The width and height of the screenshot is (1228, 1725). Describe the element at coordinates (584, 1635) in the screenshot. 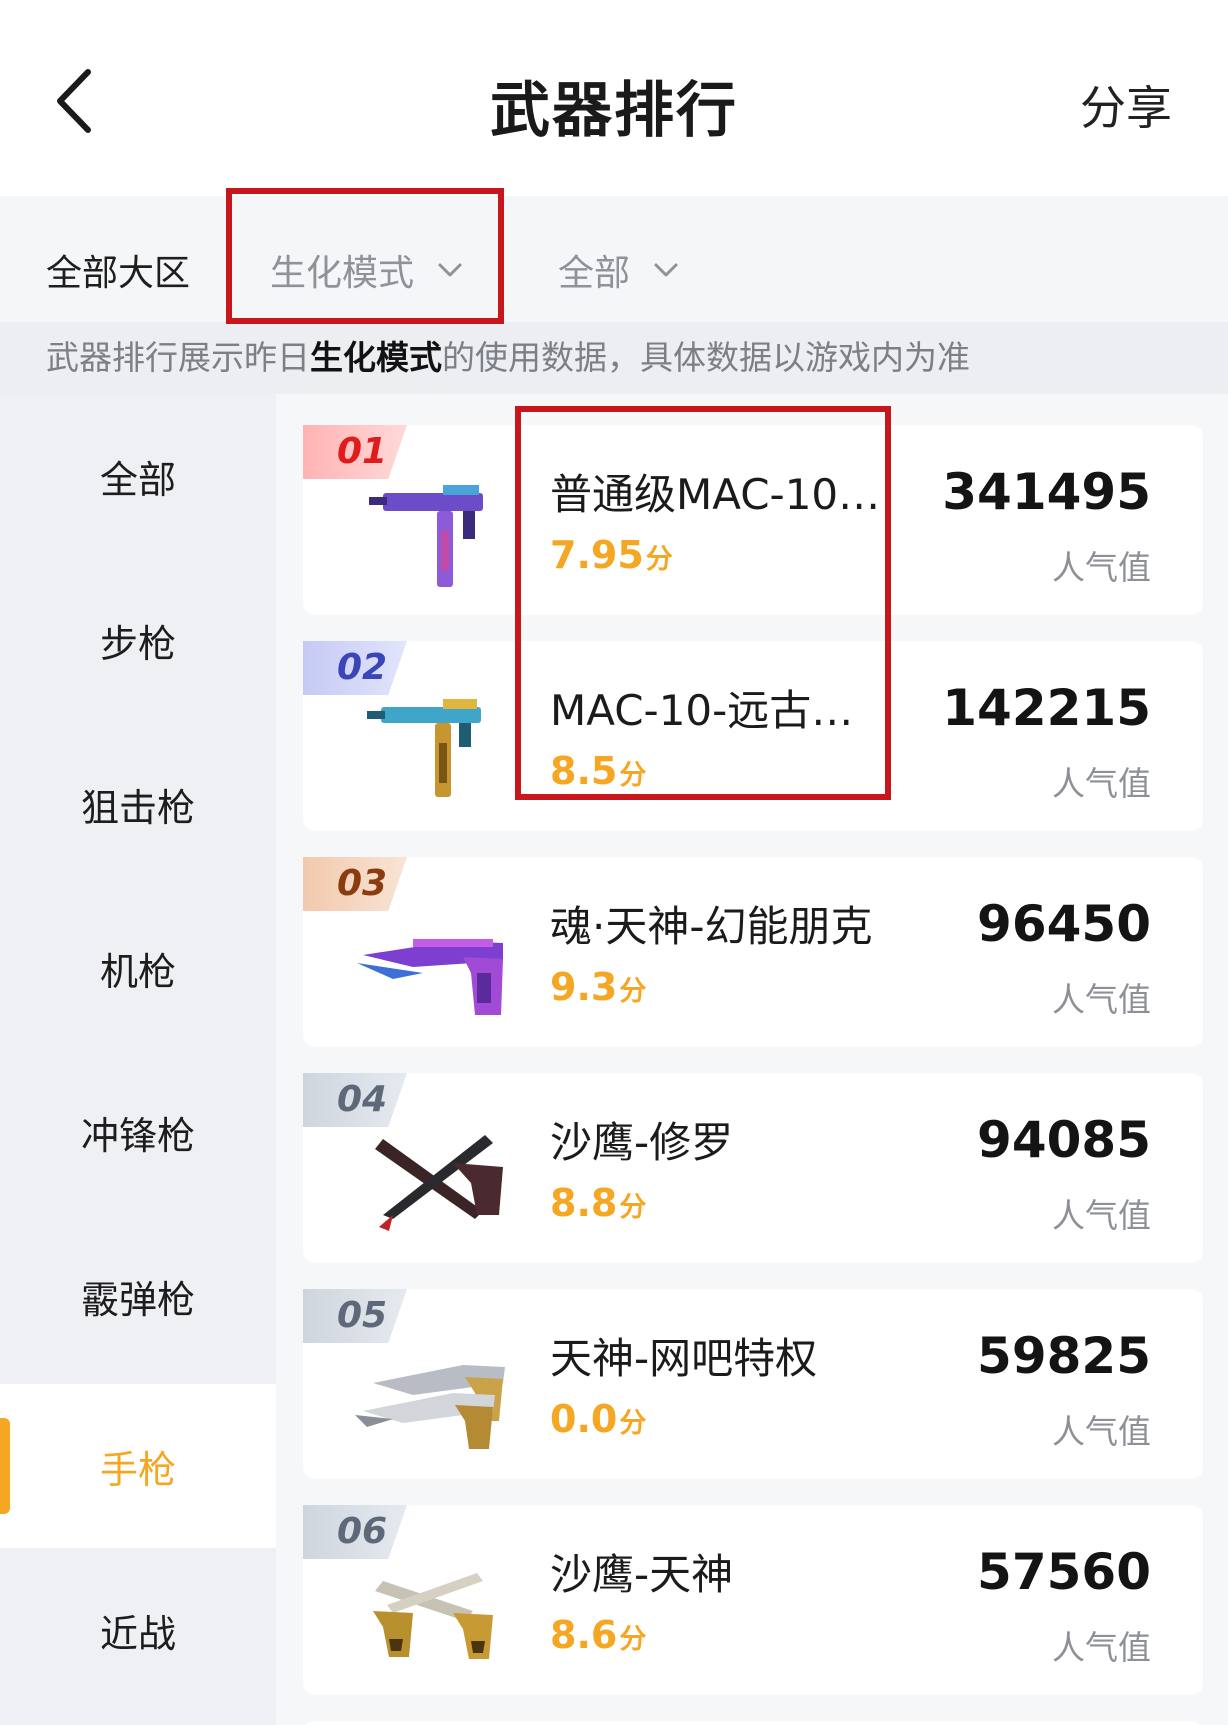

I see `score-value: 8.6` at that location.